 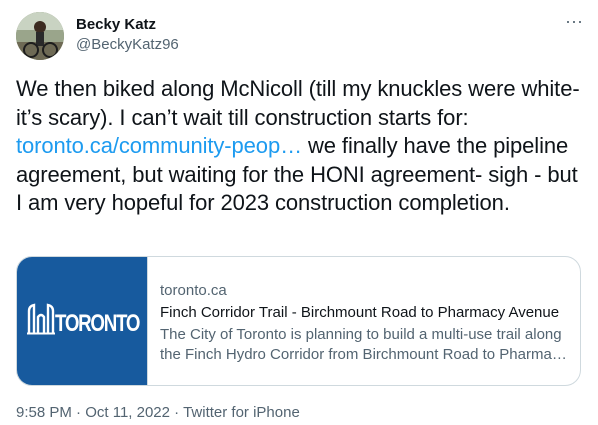 I want to click on author-handle: @BeckyKatz96, so click(x=127, y=45).